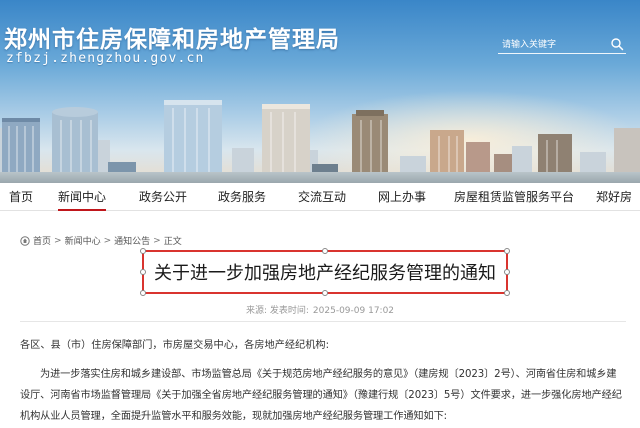  I want to click on breadcrumb-current: 正文, so click(172, 242).